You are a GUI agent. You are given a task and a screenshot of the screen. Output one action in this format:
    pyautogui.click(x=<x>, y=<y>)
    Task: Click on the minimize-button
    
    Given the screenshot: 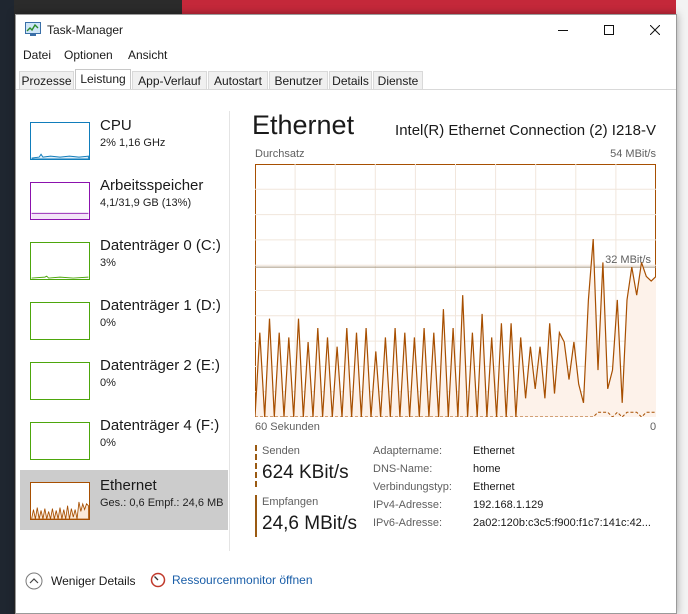 What is the action you would take?
    pyautogui.click(x=563, y=30)
    